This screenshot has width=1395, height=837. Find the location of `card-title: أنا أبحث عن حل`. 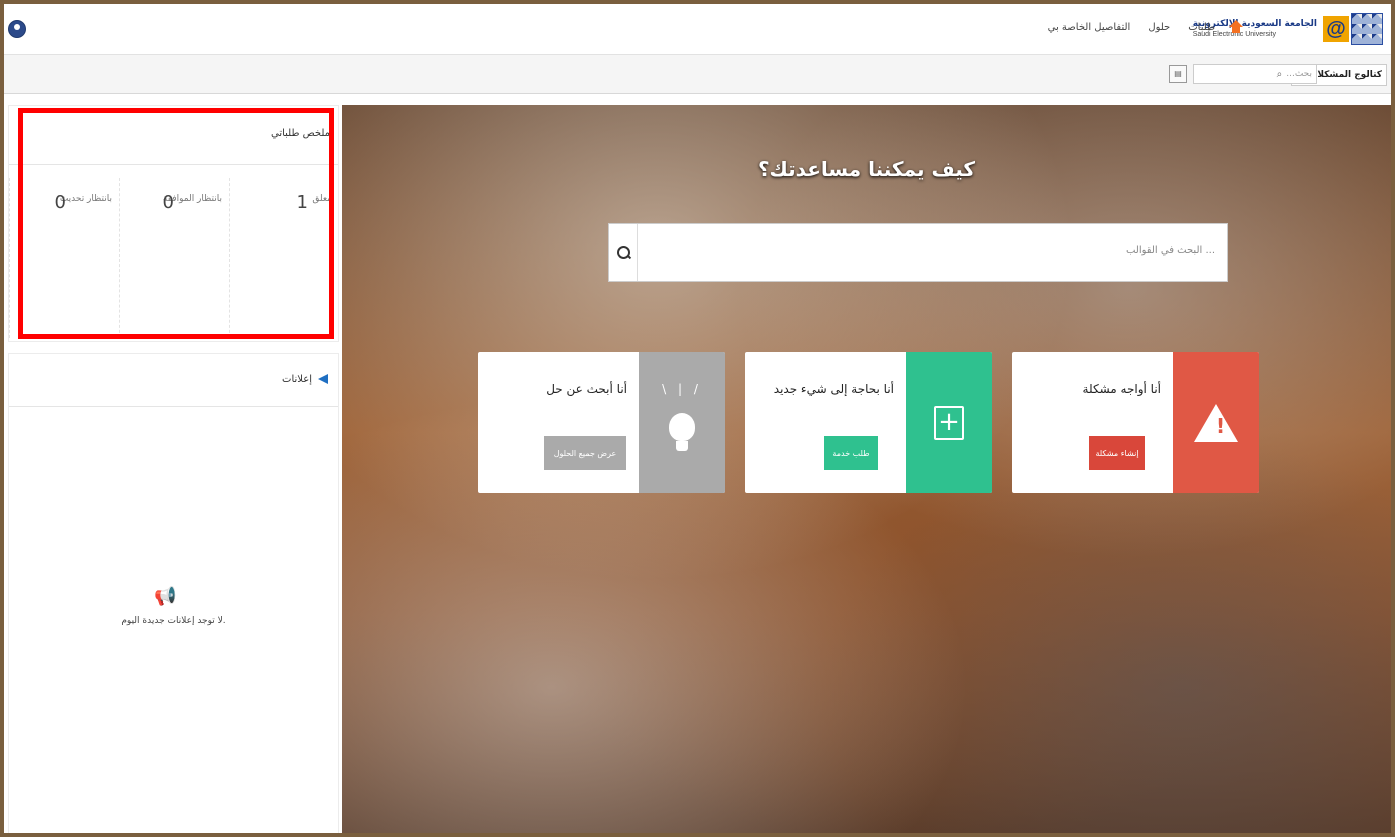

card-title: أنا أبحث عن حل is located at coordinates (586, 389).